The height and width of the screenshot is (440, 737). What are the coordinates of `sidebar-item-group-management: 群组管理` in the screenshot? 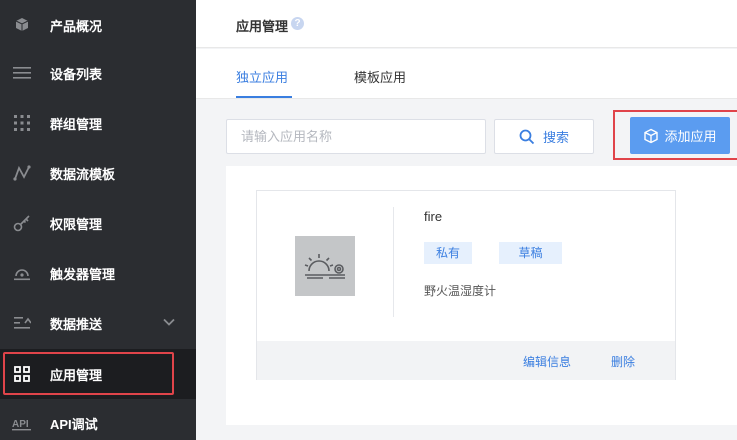 It's located at (98, 123).